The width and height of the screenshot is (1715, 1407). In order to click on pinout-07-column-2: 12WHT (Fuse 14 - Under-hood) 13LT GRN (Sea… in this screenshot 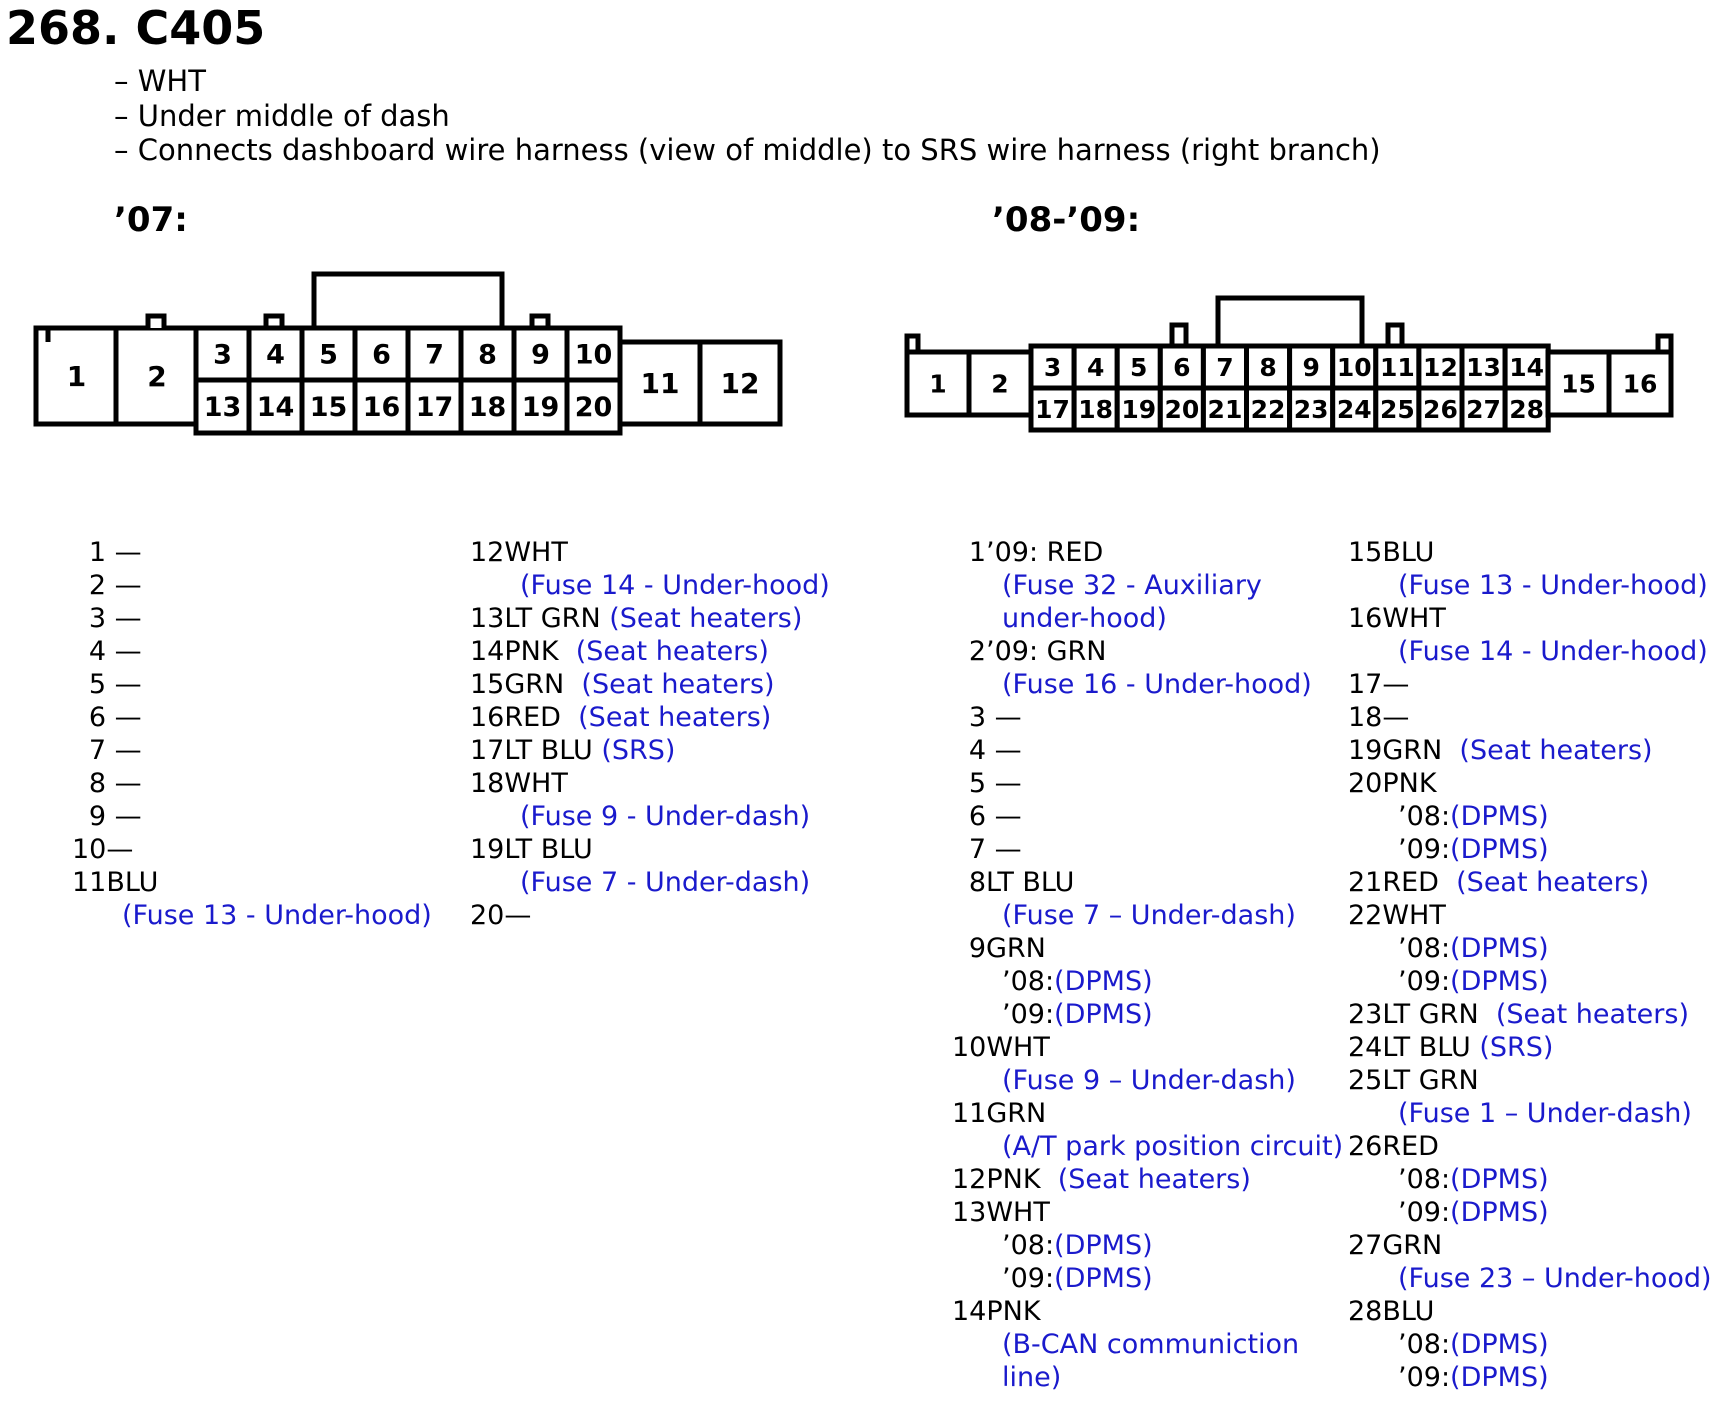, I will do `click(650, 734)`.